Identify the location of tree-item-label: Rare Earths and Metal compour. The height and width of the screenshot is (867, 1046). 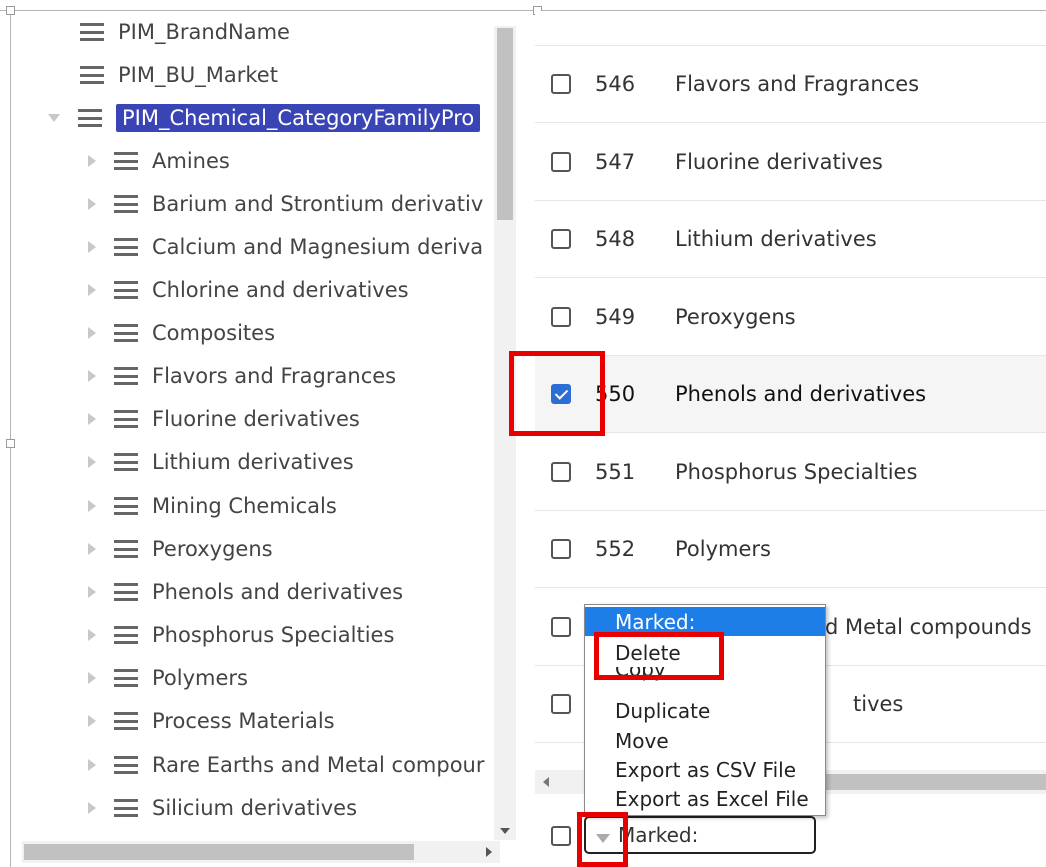
(318, 765).